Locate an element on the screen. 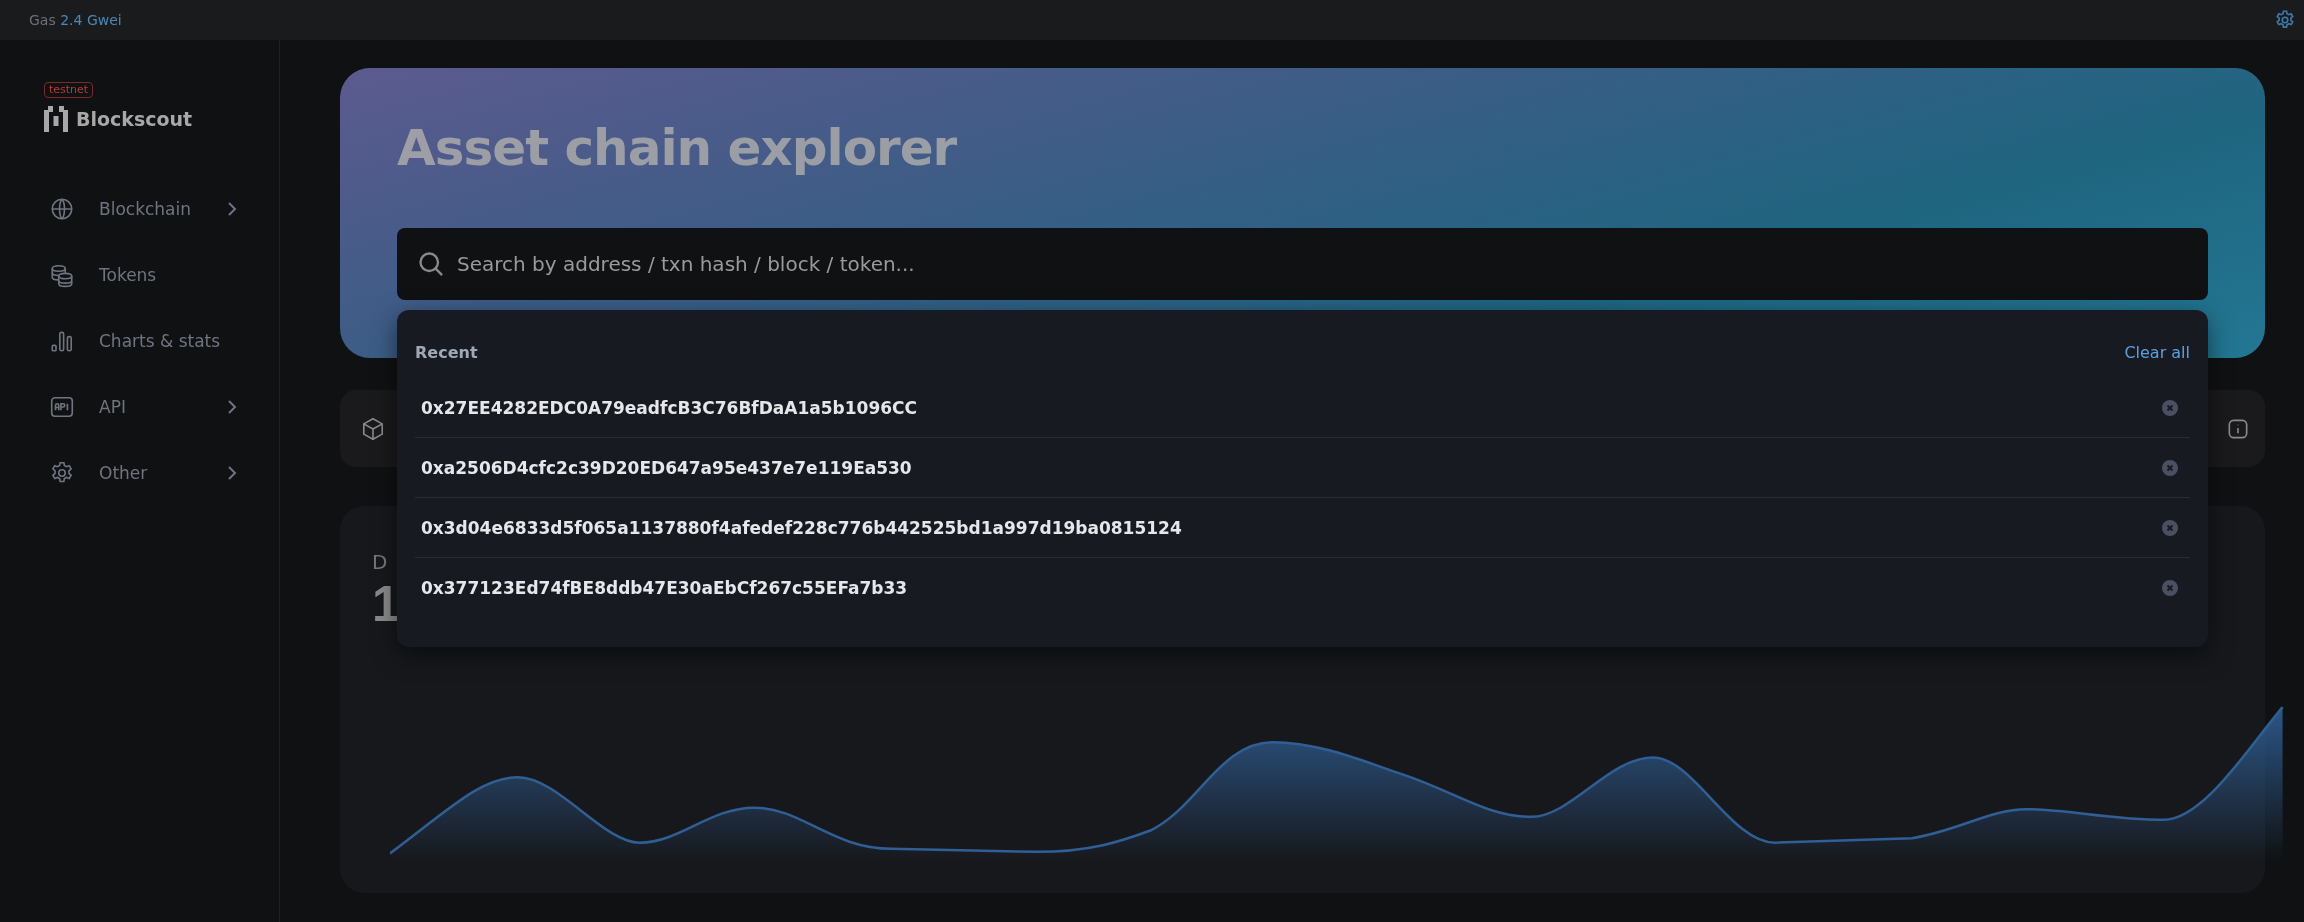 The height and width of the screenshot is (922, 2304). settings-icon is located at coordinates (2285, 20).